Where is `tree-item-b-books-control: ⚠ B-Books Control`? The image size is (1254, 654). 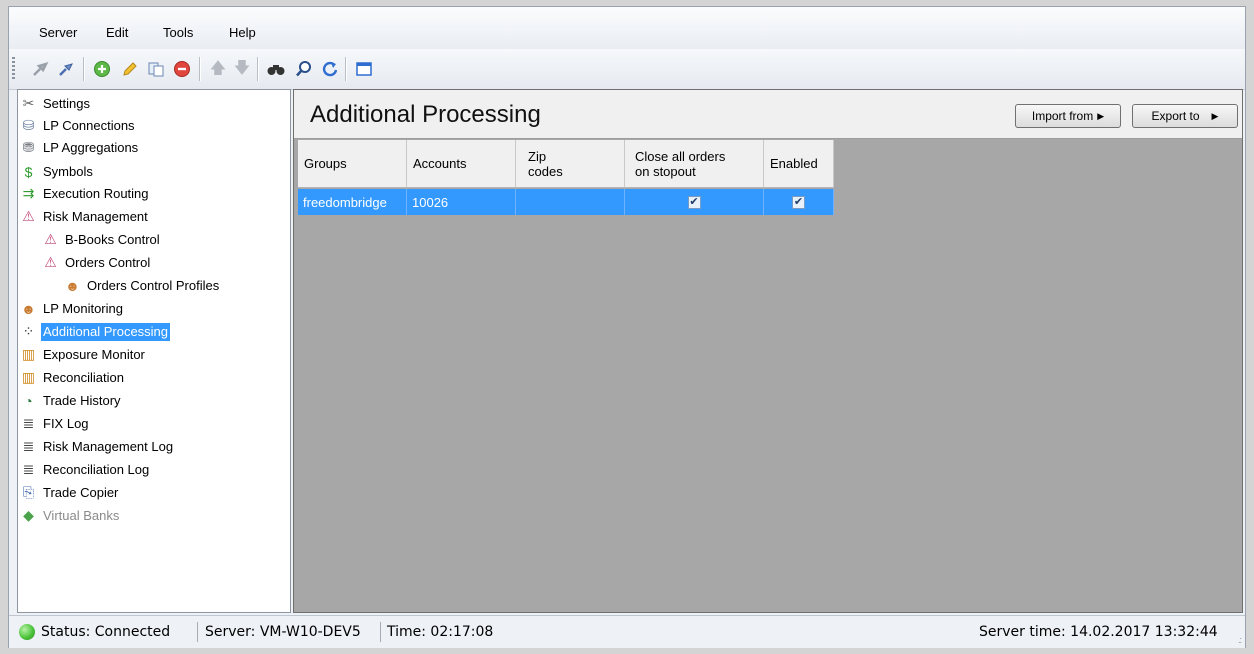 tree-item-b-books-control: ⚠ B-Books Control is located at coordinates (102, 239).